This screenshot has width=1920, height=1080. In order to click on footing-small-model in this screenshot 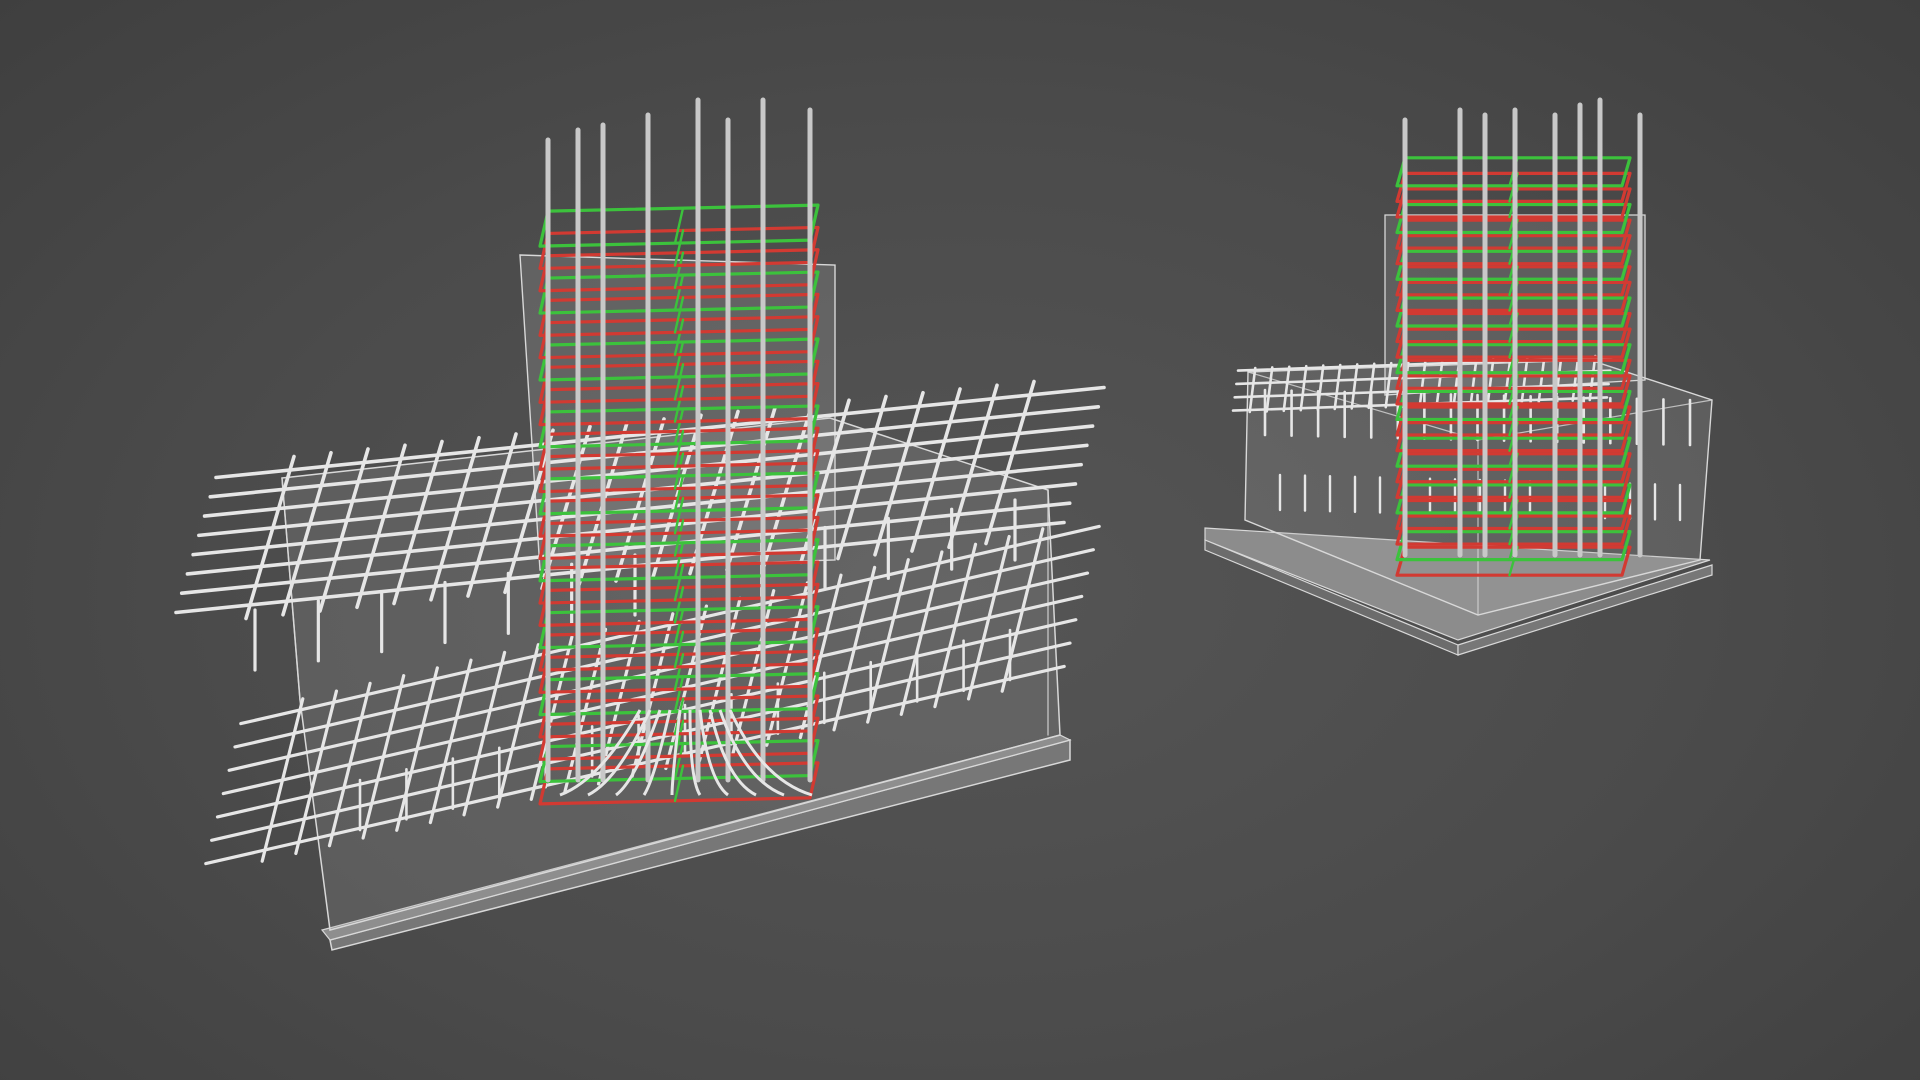, I will do `click(1458, 376)`.